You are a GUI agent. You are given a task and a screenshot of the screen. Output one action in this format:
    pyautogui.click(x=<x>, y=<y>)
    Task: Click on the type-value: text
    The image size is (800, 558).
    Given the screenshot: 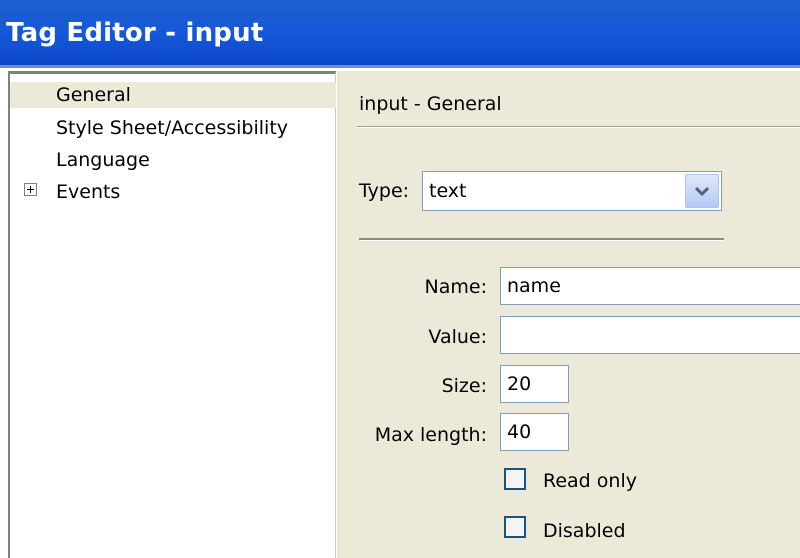 What is the action you would take?
    pyautogui.click(x=448, y=191)
    